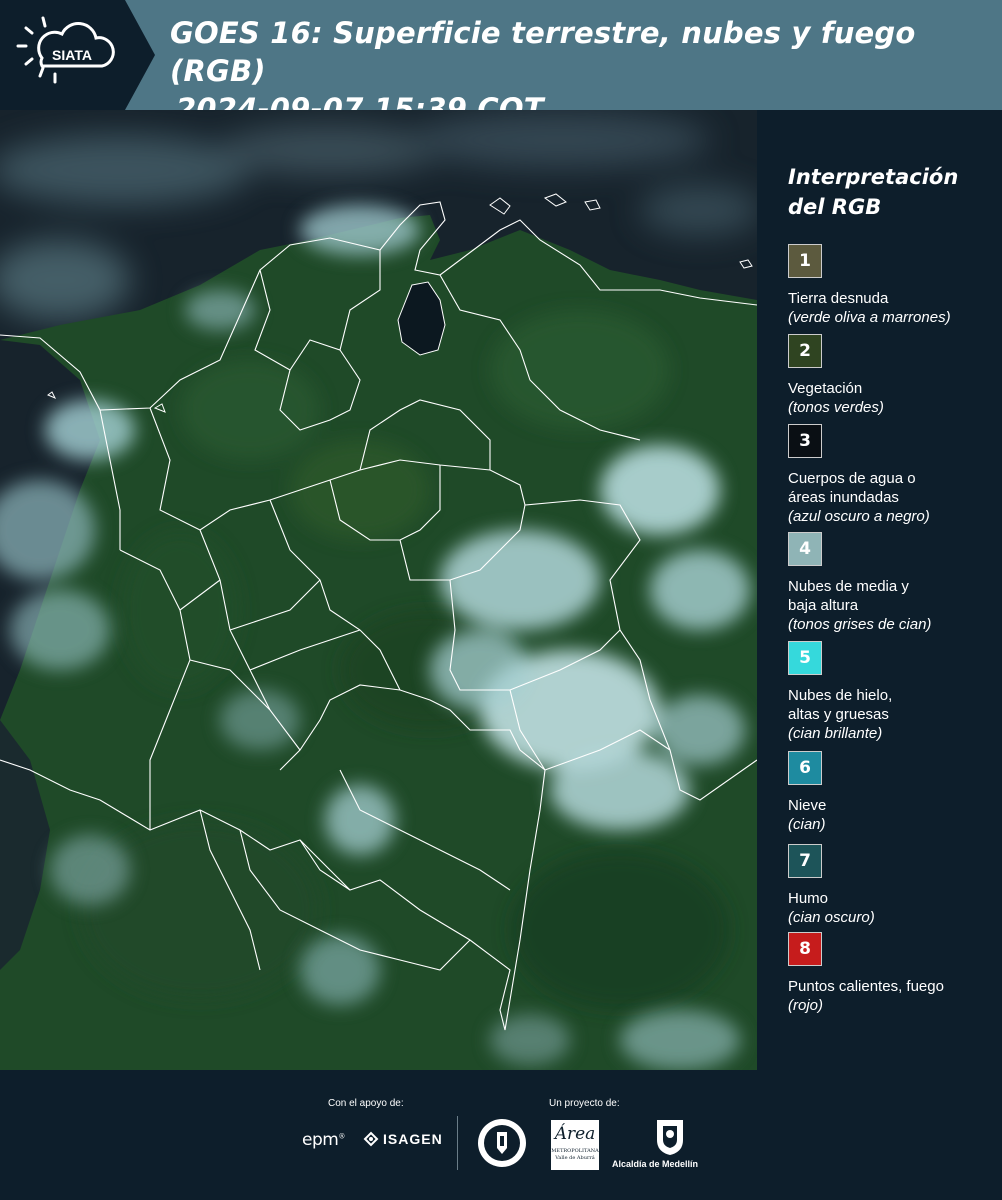 The image size is (1002, 1200). I want to click on isagen-mark-icon, so click(371, 1139).